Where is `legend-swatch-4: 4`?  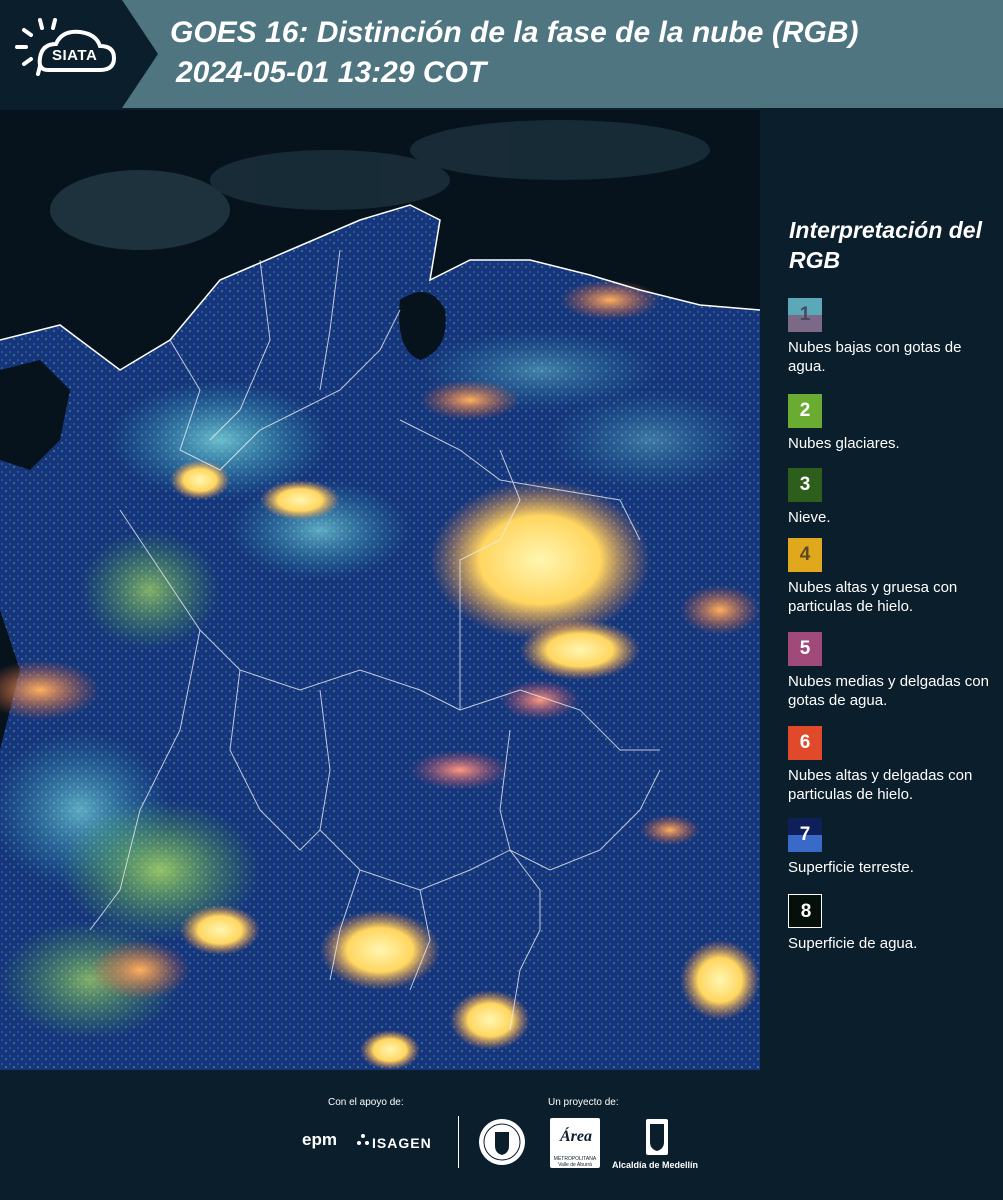 legend-swatch-4: 4 is located at coordinates (805, 555).